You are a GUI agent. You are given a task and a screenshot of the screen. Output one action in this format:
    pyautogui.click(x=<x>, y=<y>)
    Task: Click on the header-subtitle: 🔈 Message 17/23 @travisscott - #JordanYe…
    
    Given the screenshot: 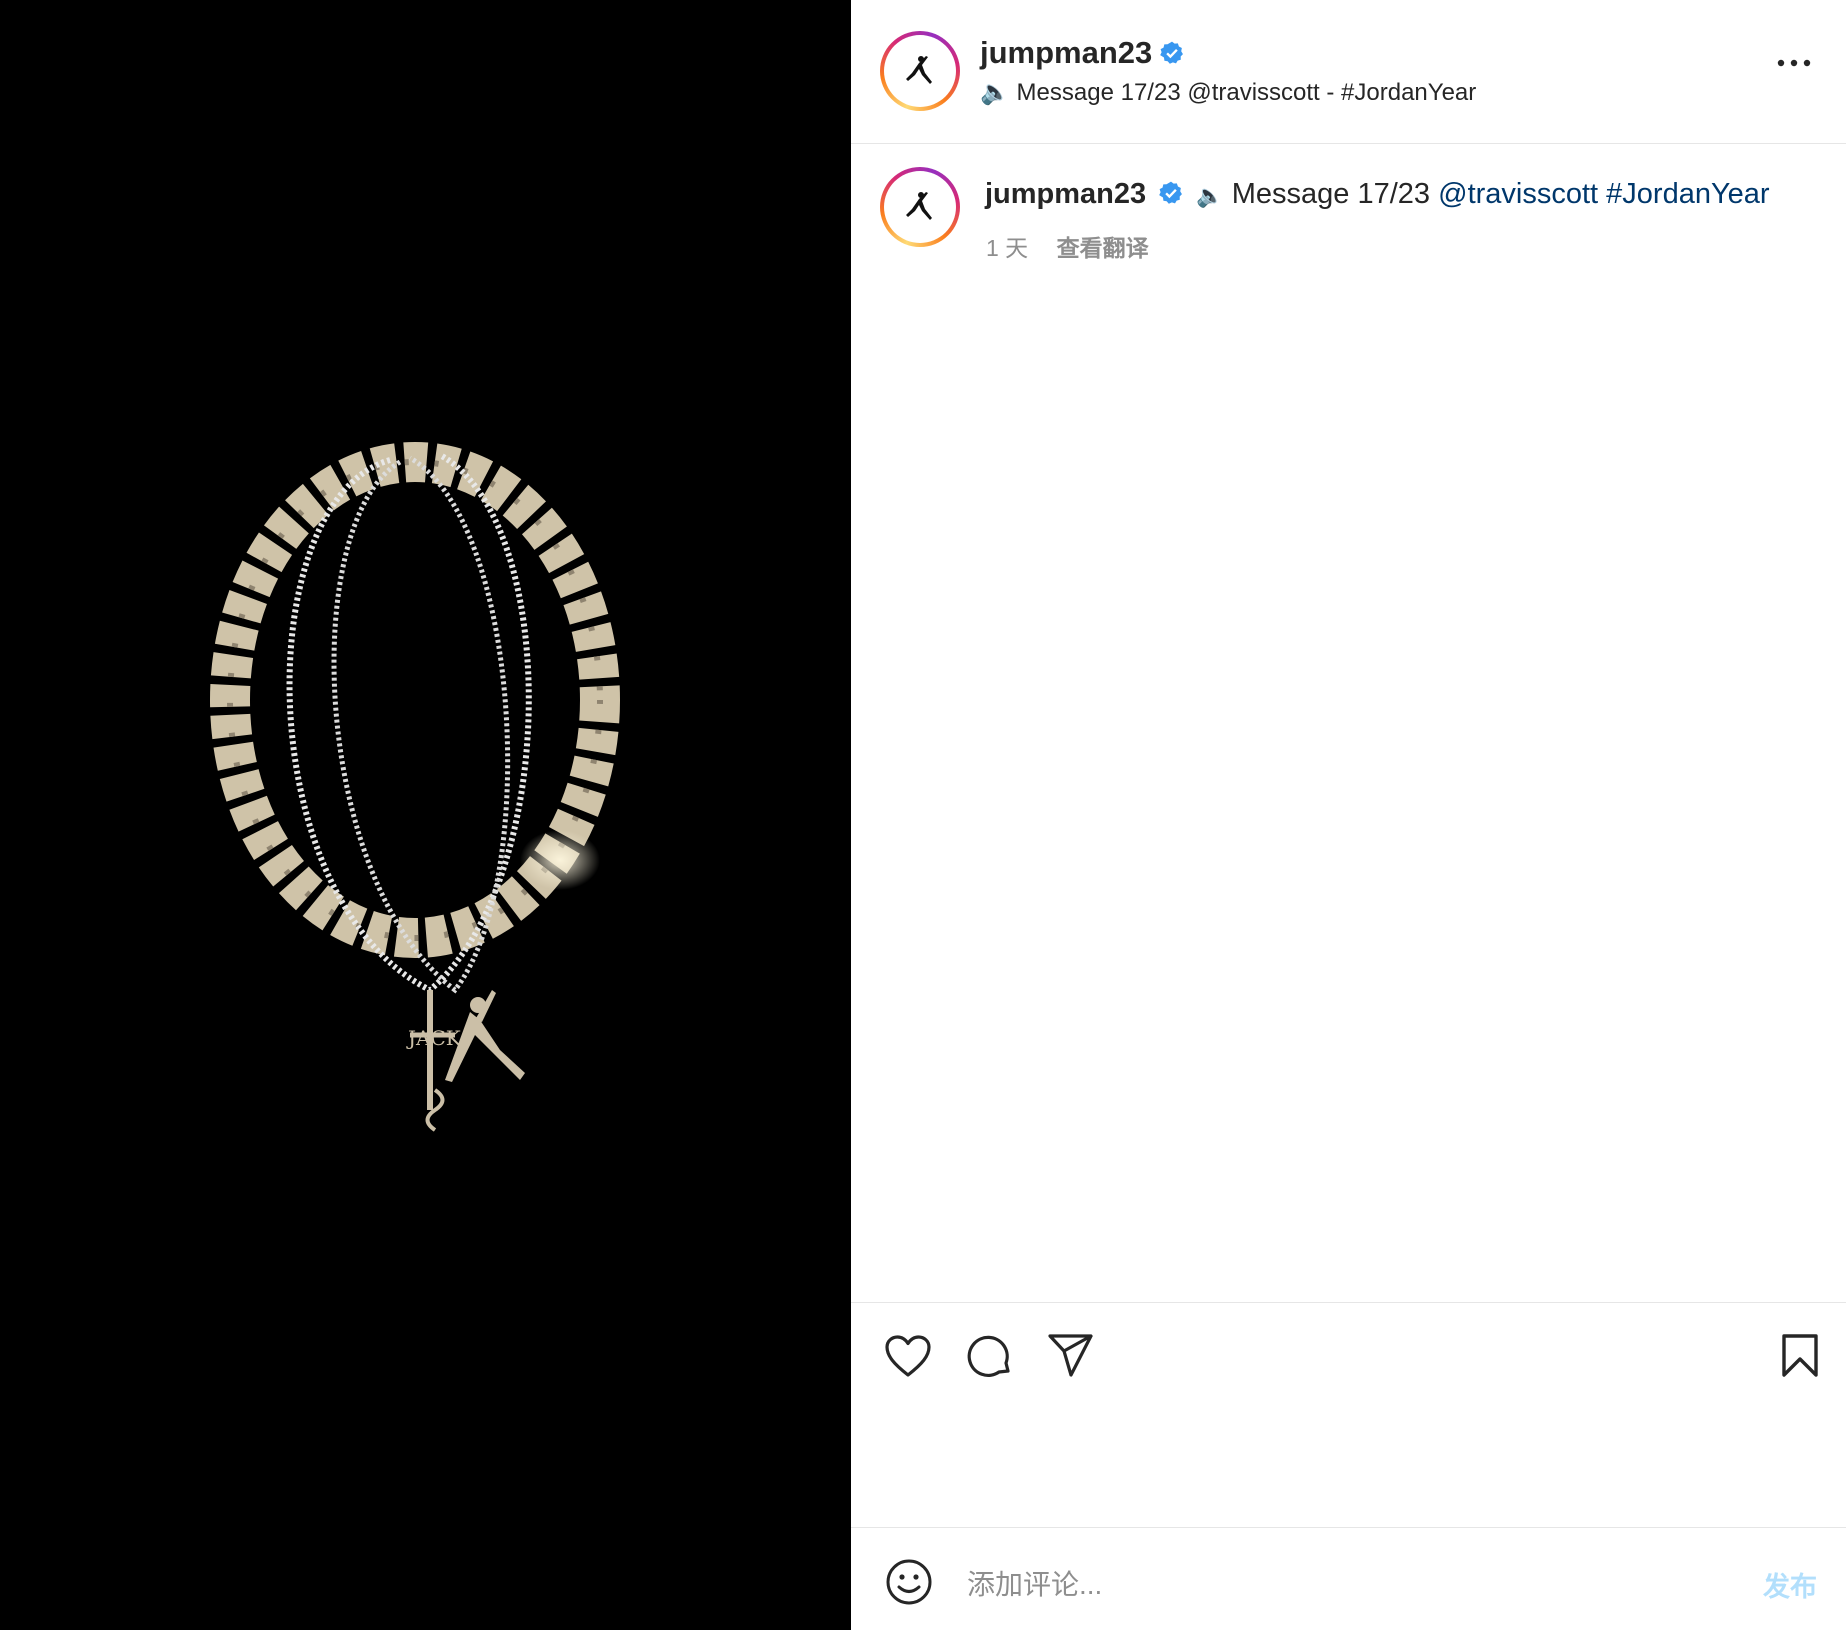 What is the action you would take?
    pyautogui.click(x=1228, y=92)
    